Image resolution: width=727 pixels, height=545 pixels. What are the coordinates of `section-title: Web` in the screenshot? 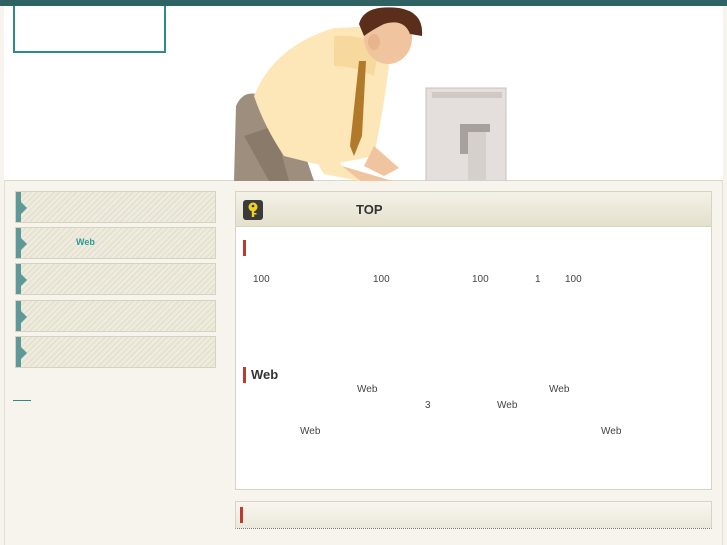 It's located at (265, 374).